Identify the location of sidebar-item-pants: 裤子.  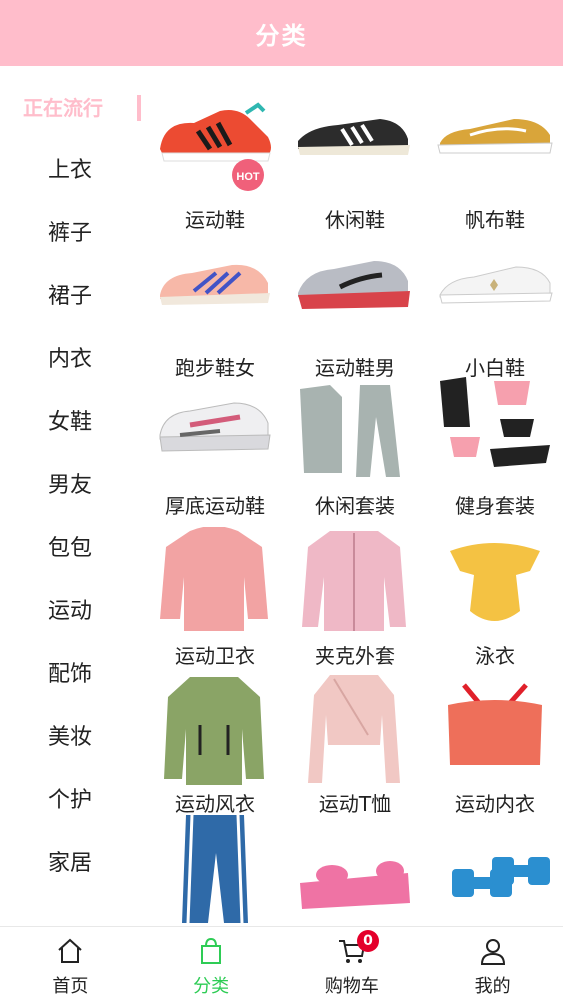
(72, 234).